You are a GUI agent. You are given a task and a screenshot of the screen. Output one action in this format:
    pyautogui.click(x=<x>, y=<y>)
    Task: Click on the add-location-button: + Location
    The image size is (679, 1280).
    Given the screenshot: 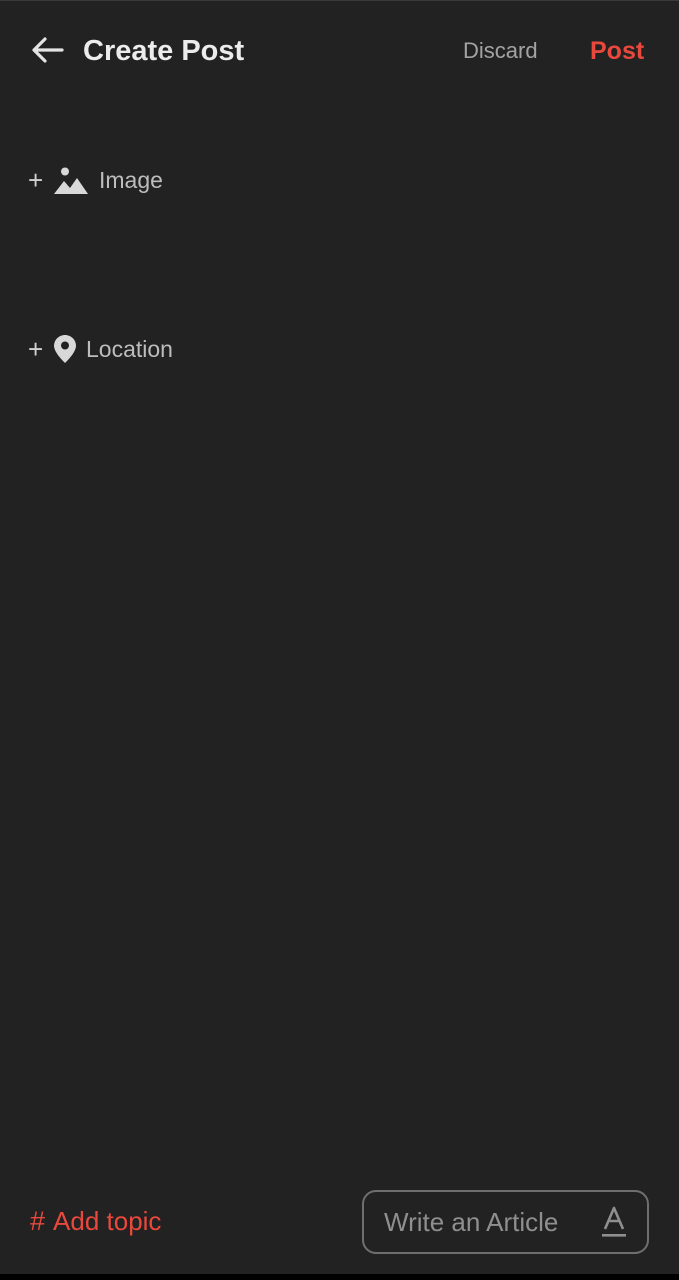 What is the action you would take?
    pyautogui.click(x=100, y=349)
    